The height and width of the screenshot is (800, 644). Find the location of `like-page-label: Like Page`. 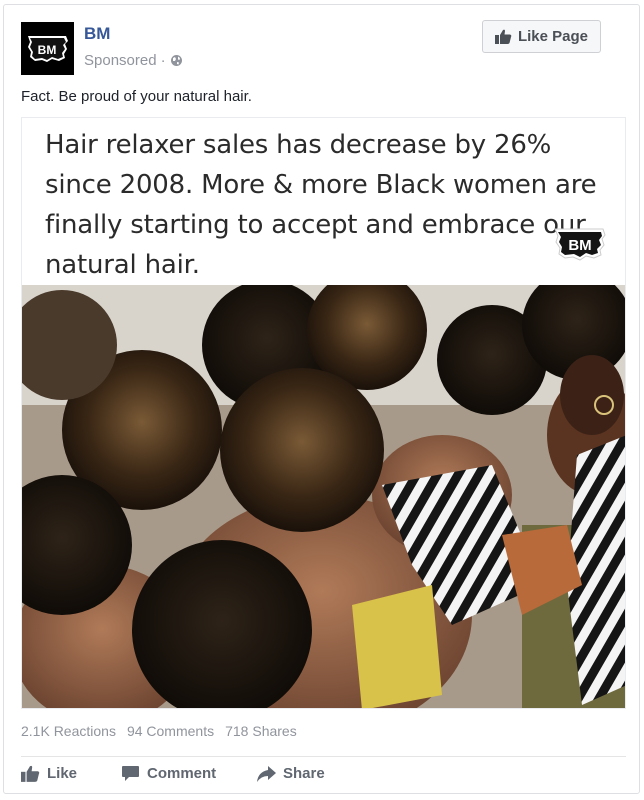

like-page-label: Like Page is located at coordinates (552, 36).